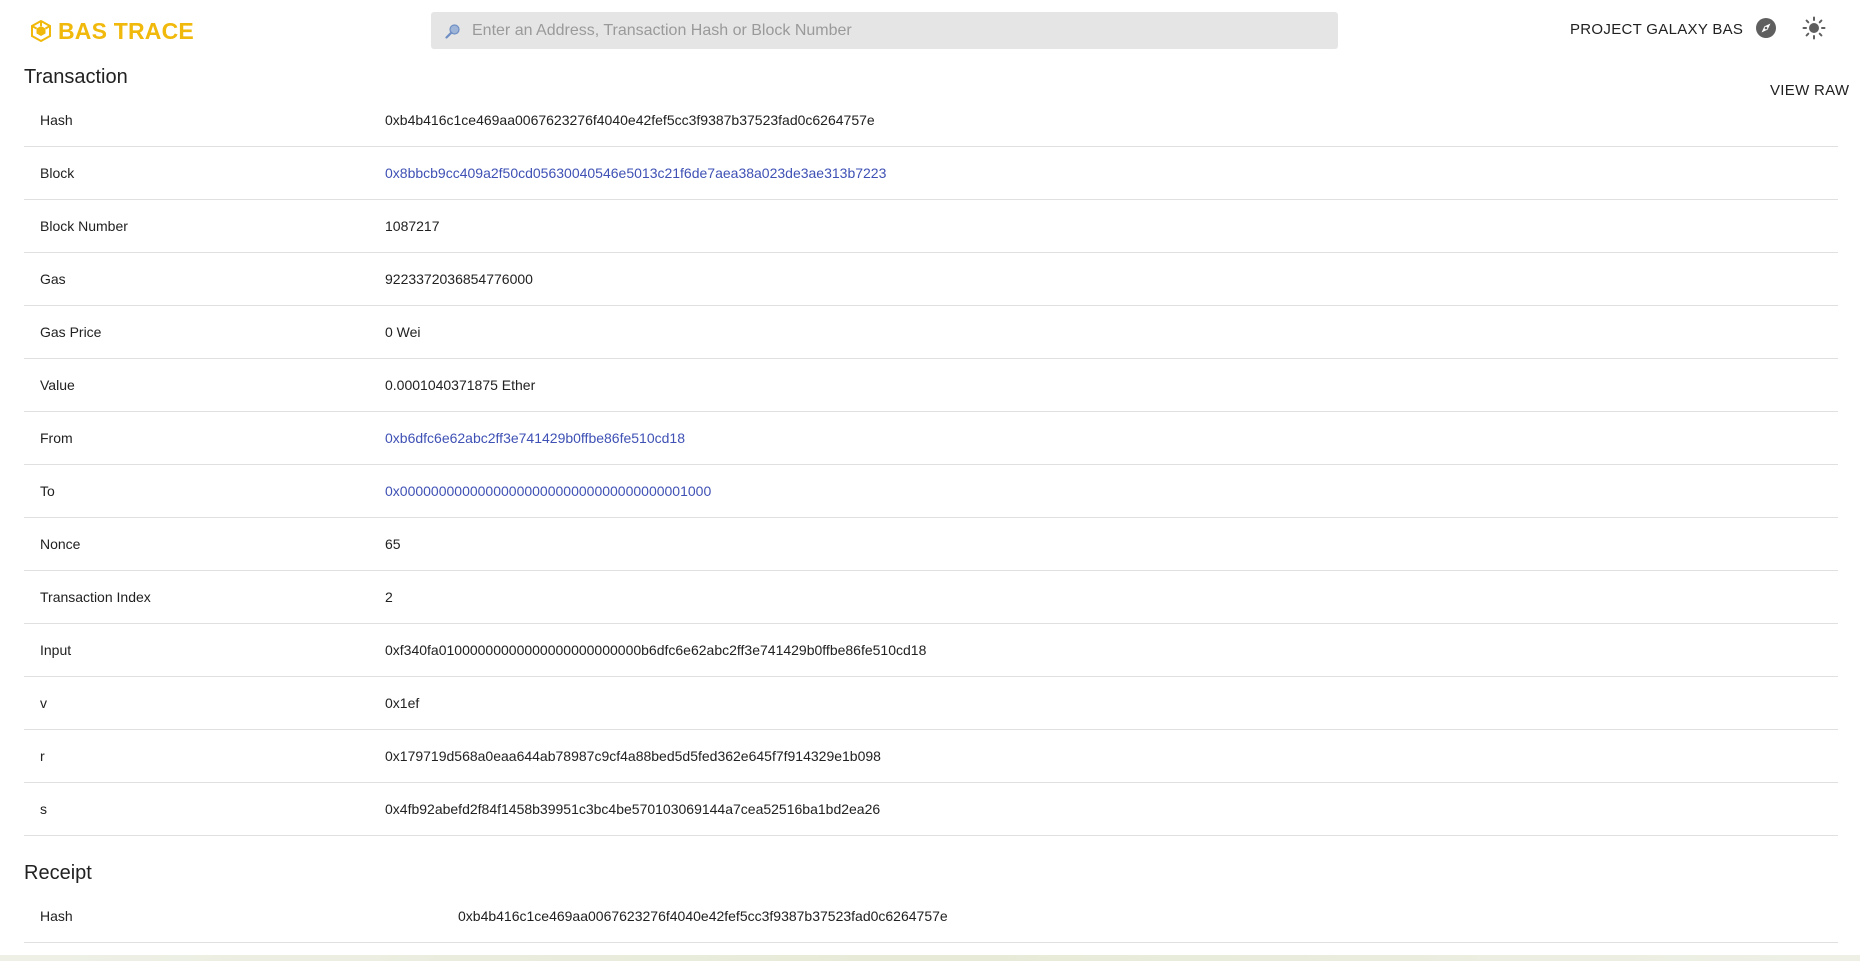  I want to click on compass-icon, so click(1766, 30).